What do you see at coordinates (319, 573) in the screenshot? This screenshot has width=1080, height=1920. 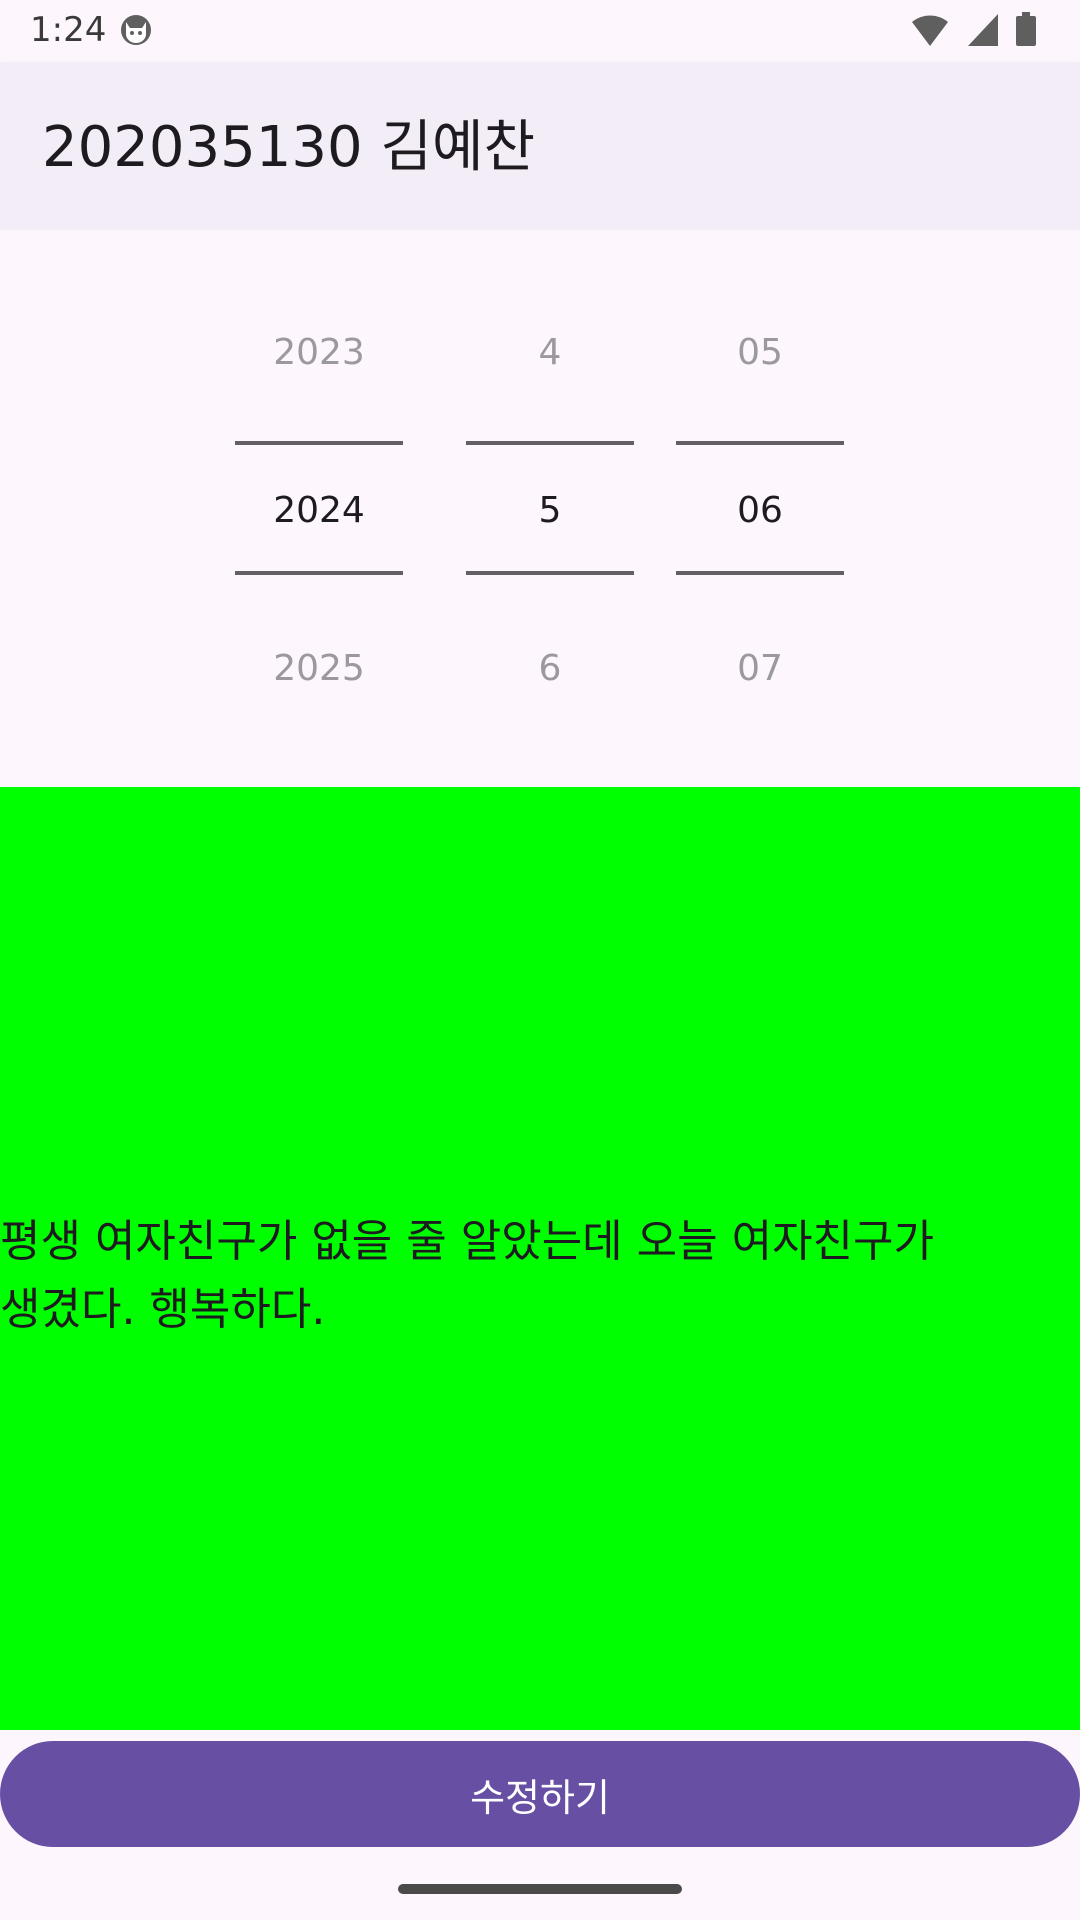 I see `year-divider-bottom` at bounding box center [319, 573].